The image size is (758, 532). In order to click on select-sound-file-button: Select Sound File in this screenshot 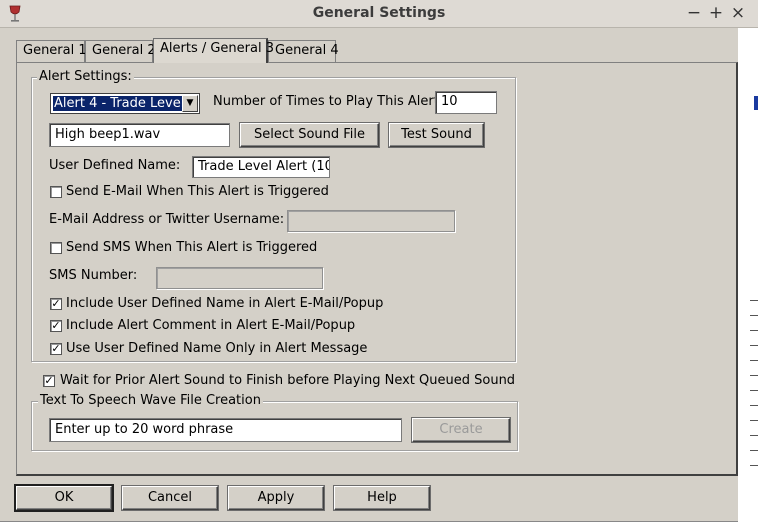, I will do `click(309, 135)`.